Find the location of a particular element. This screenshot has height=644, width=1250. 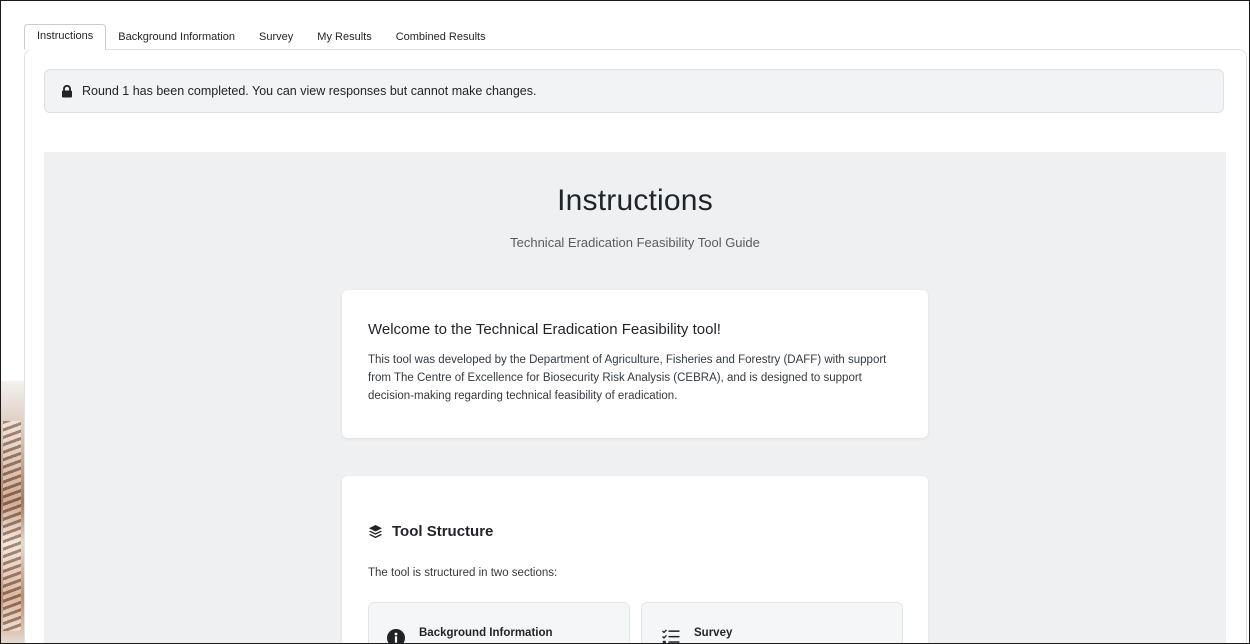

tab-background-information: Background Information is located at coordinates (176, 38).